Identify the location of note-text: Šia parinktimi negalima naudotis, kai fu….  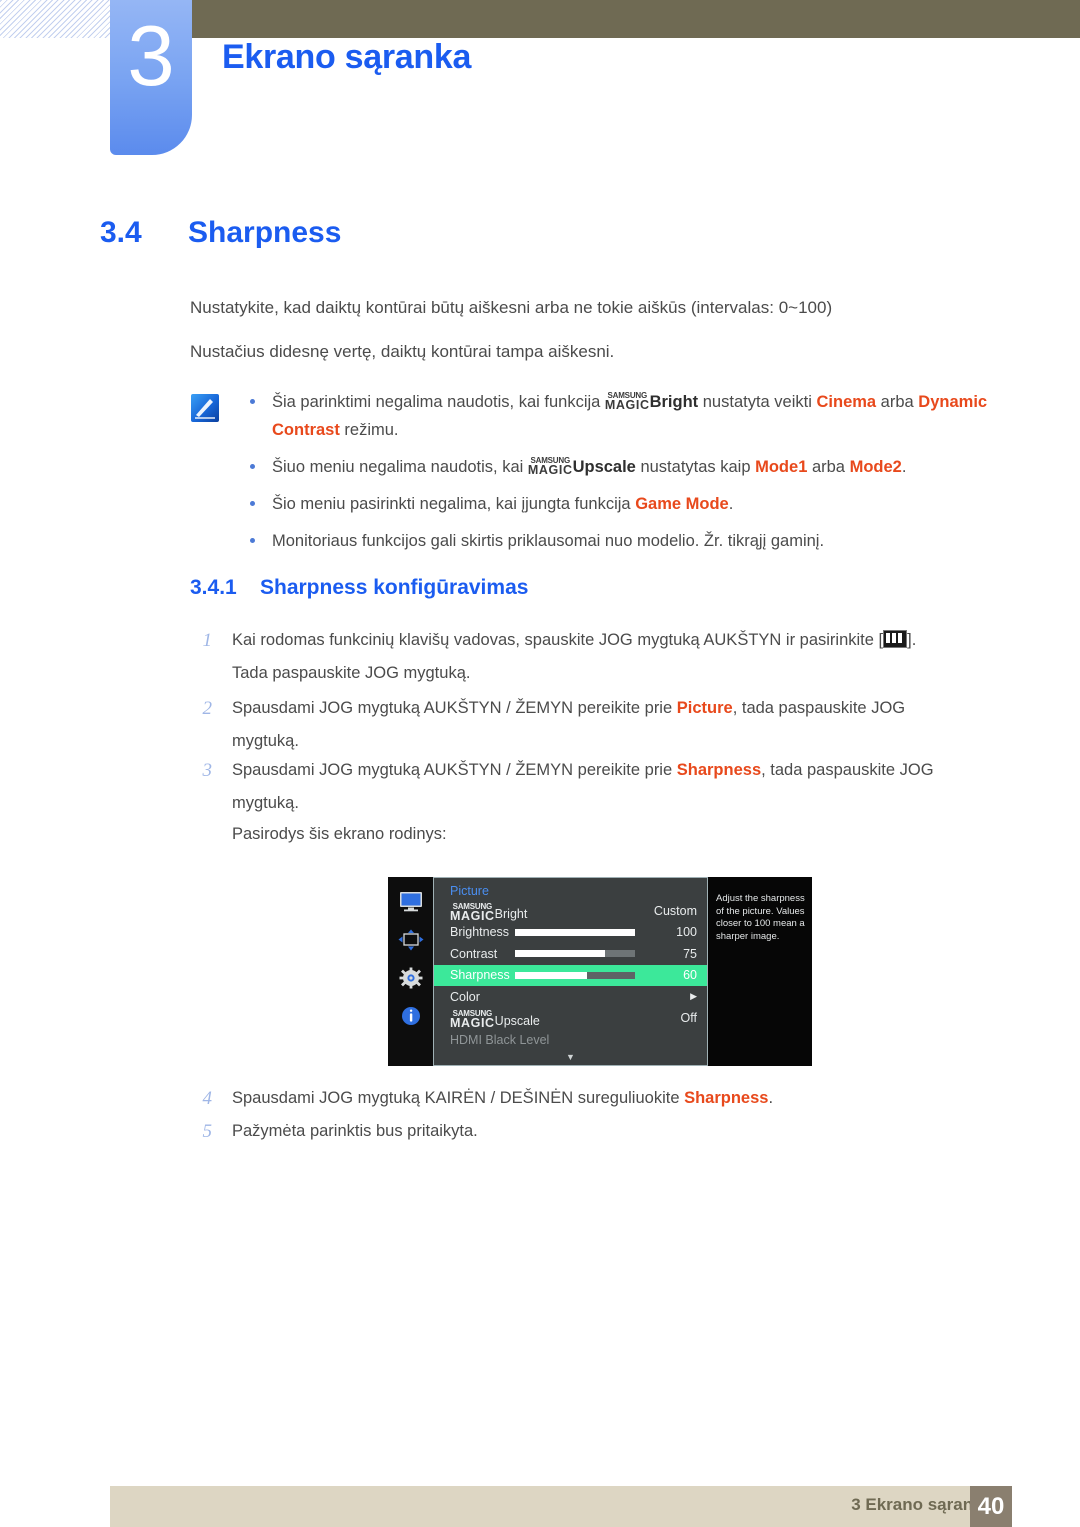
(438, 402).